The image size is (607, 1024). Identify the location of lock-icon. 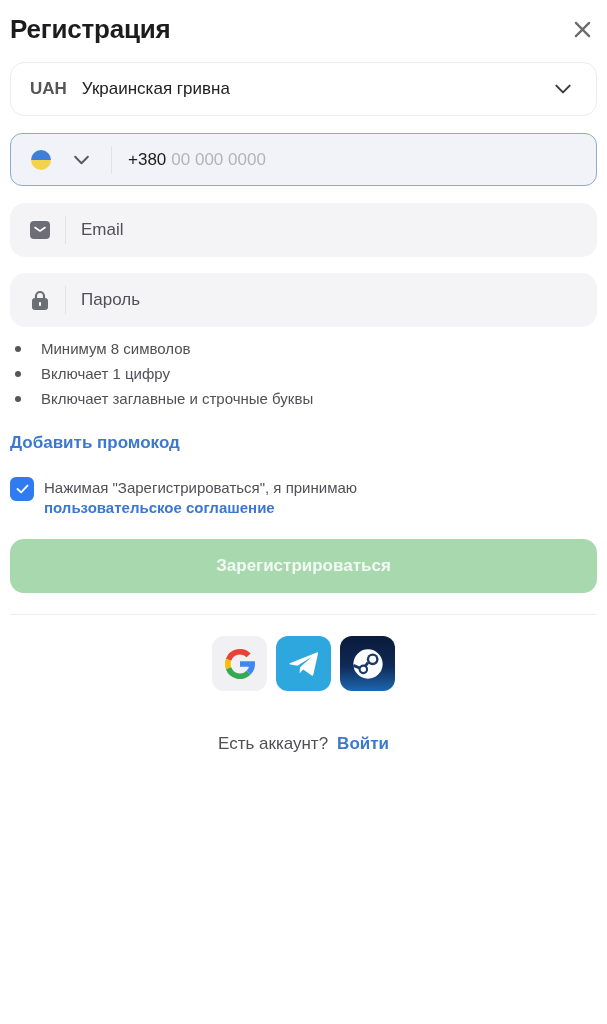
(40, 300).